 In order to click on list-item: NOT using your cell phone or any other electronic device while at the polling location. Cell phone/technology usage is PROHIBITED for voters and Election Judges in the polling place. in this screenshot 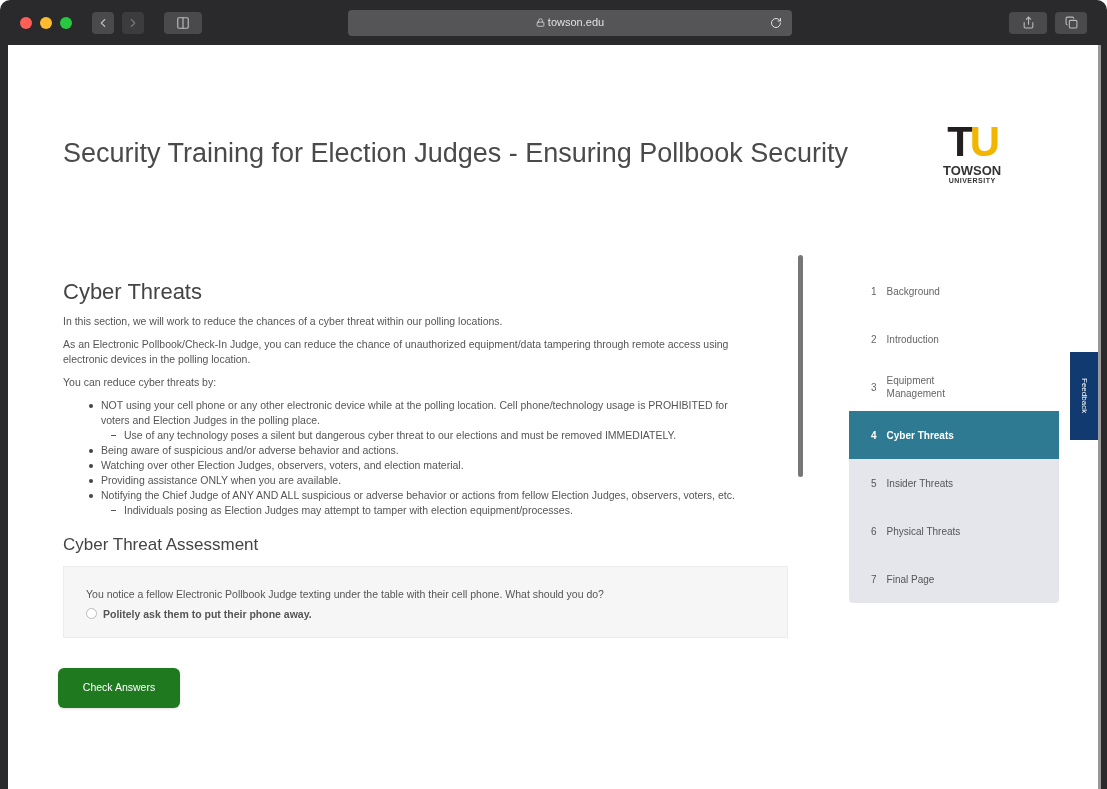, I will do `click(415, 413)`.